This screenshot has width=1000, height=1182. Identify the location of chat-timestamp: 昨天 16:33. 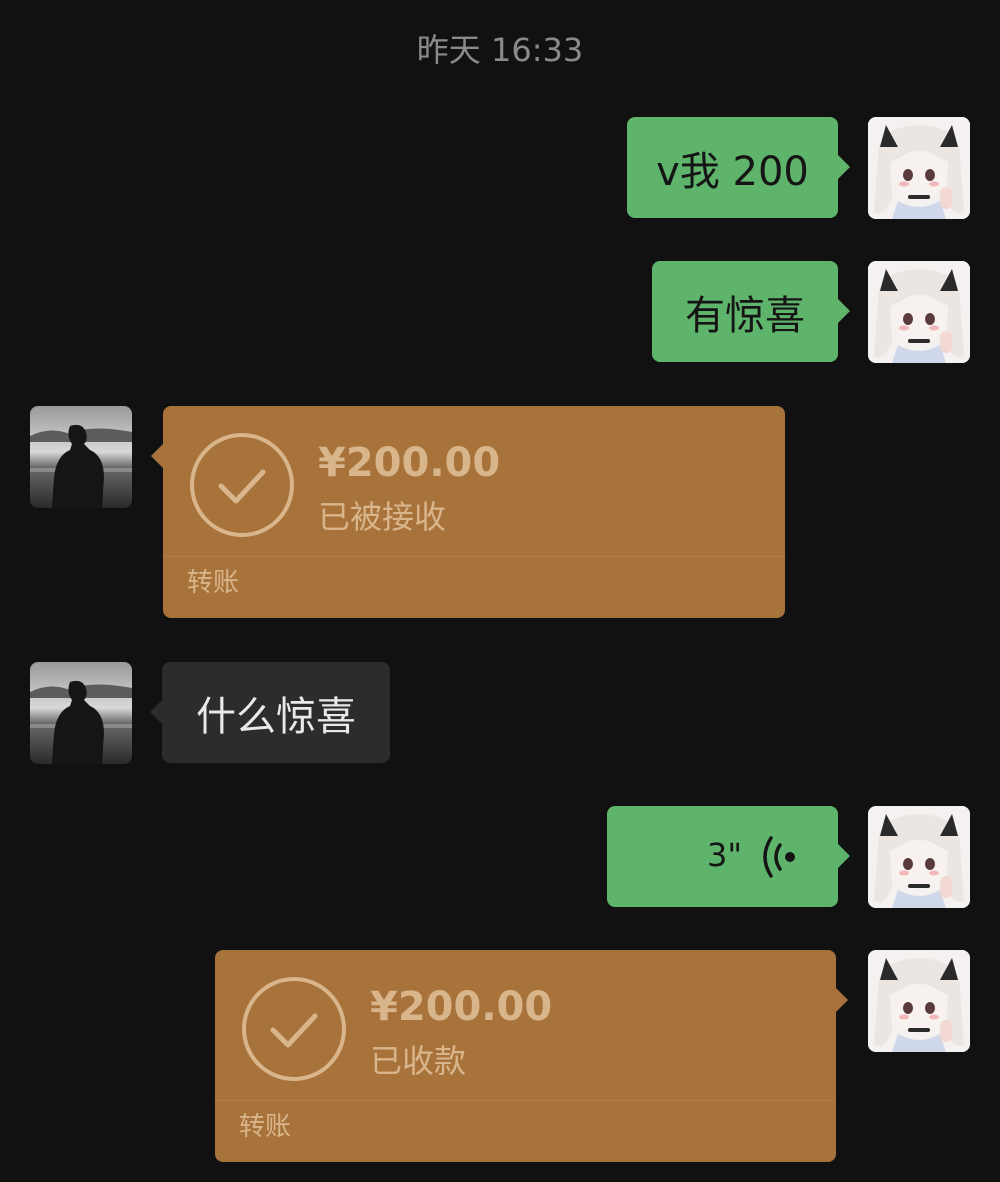
(500, 50).